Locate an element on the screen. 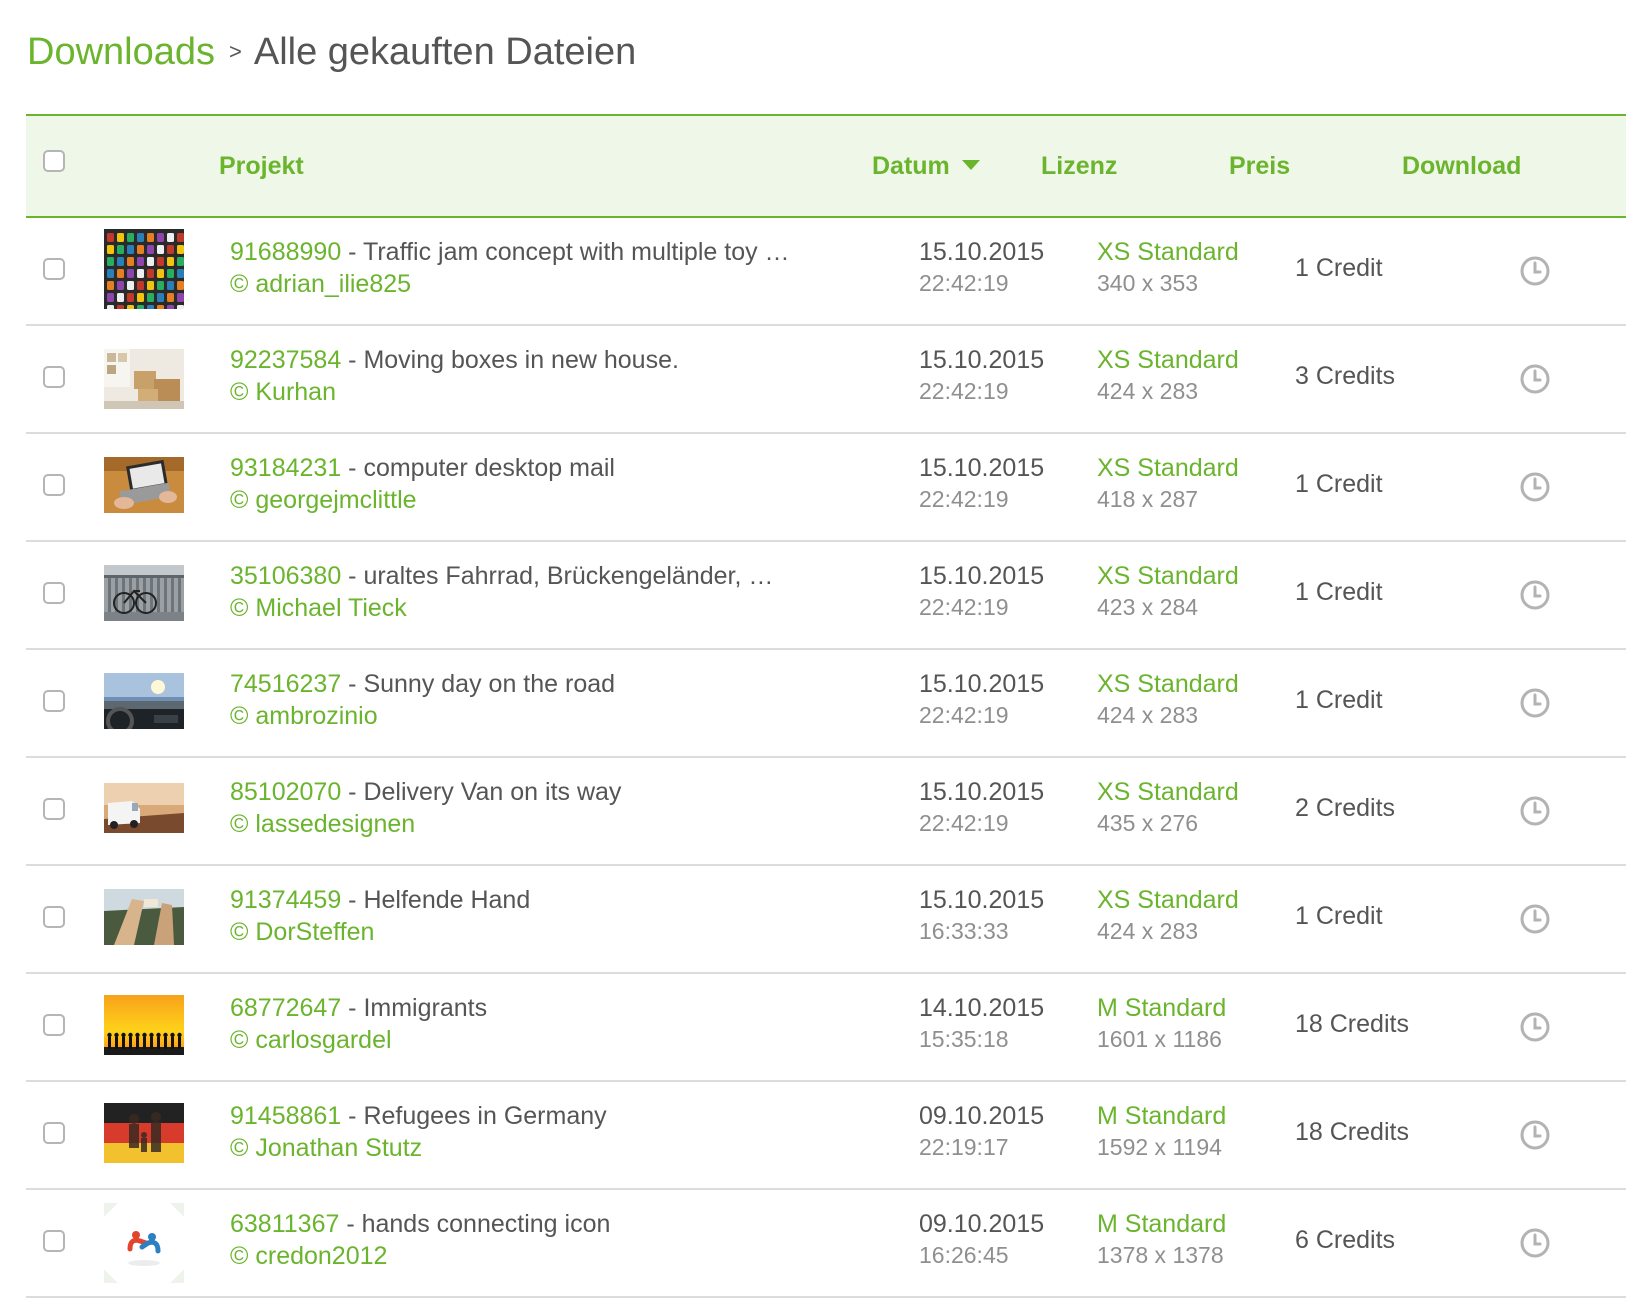 Image resolution: width=1650 pixels, height=1298 pixels. image-dimensions: 1592 x 1194 is located at coordinates (1159, 1147).